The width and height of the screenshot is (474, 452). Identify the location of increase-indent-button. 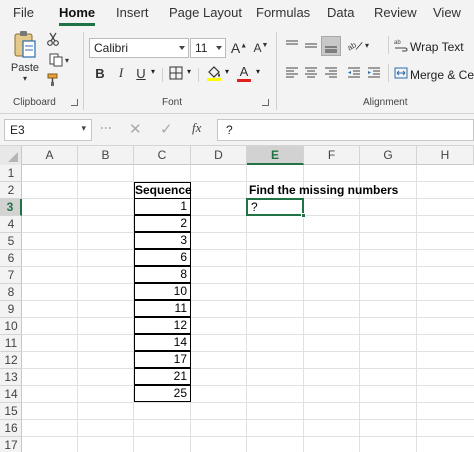
(374, 73).